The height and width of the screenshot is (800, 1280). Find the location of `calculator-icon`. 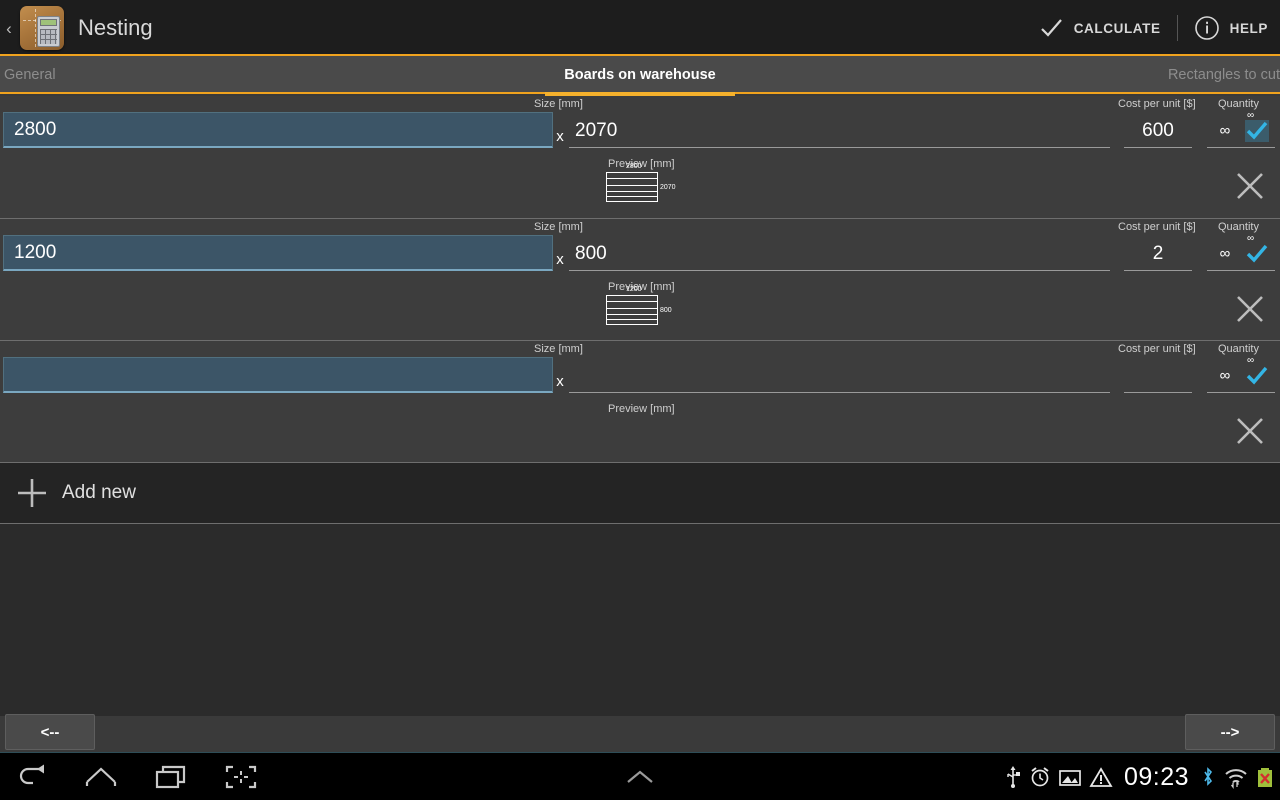

calculator-icon is located at coordinates (48, 31).